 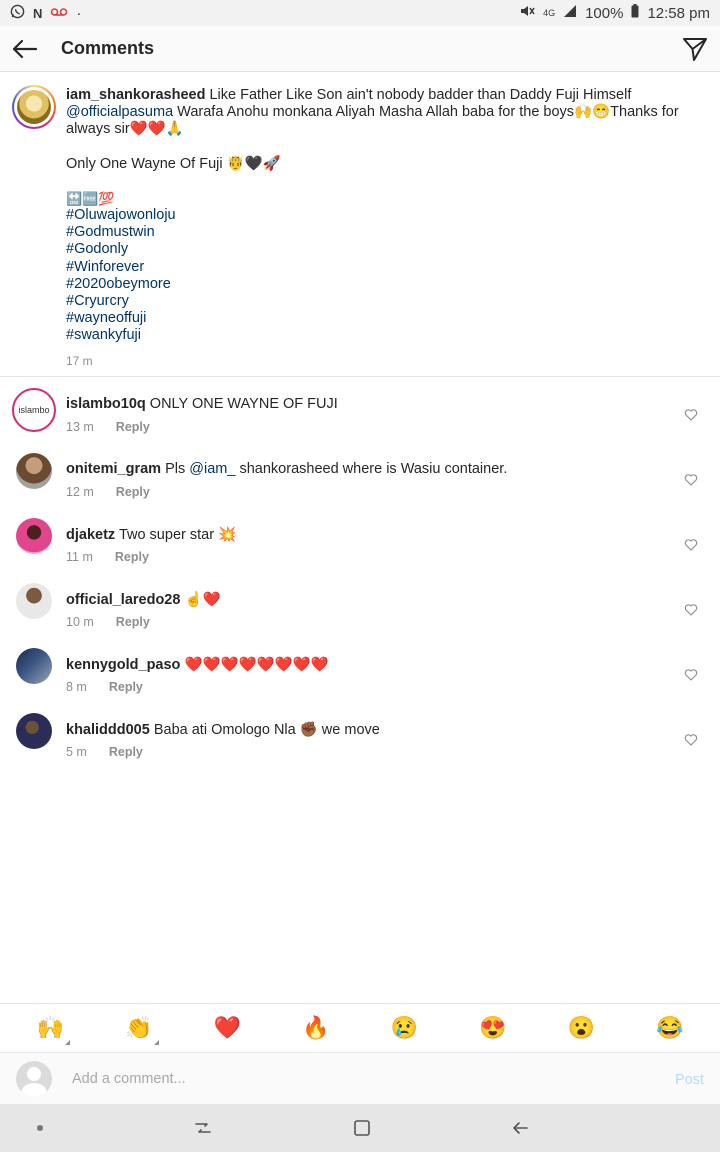 What do you see at coordinates (386, 318) in the screenshot?
I see `hashtag-link: #wayneoffuji` at bounding box center [386, 318].